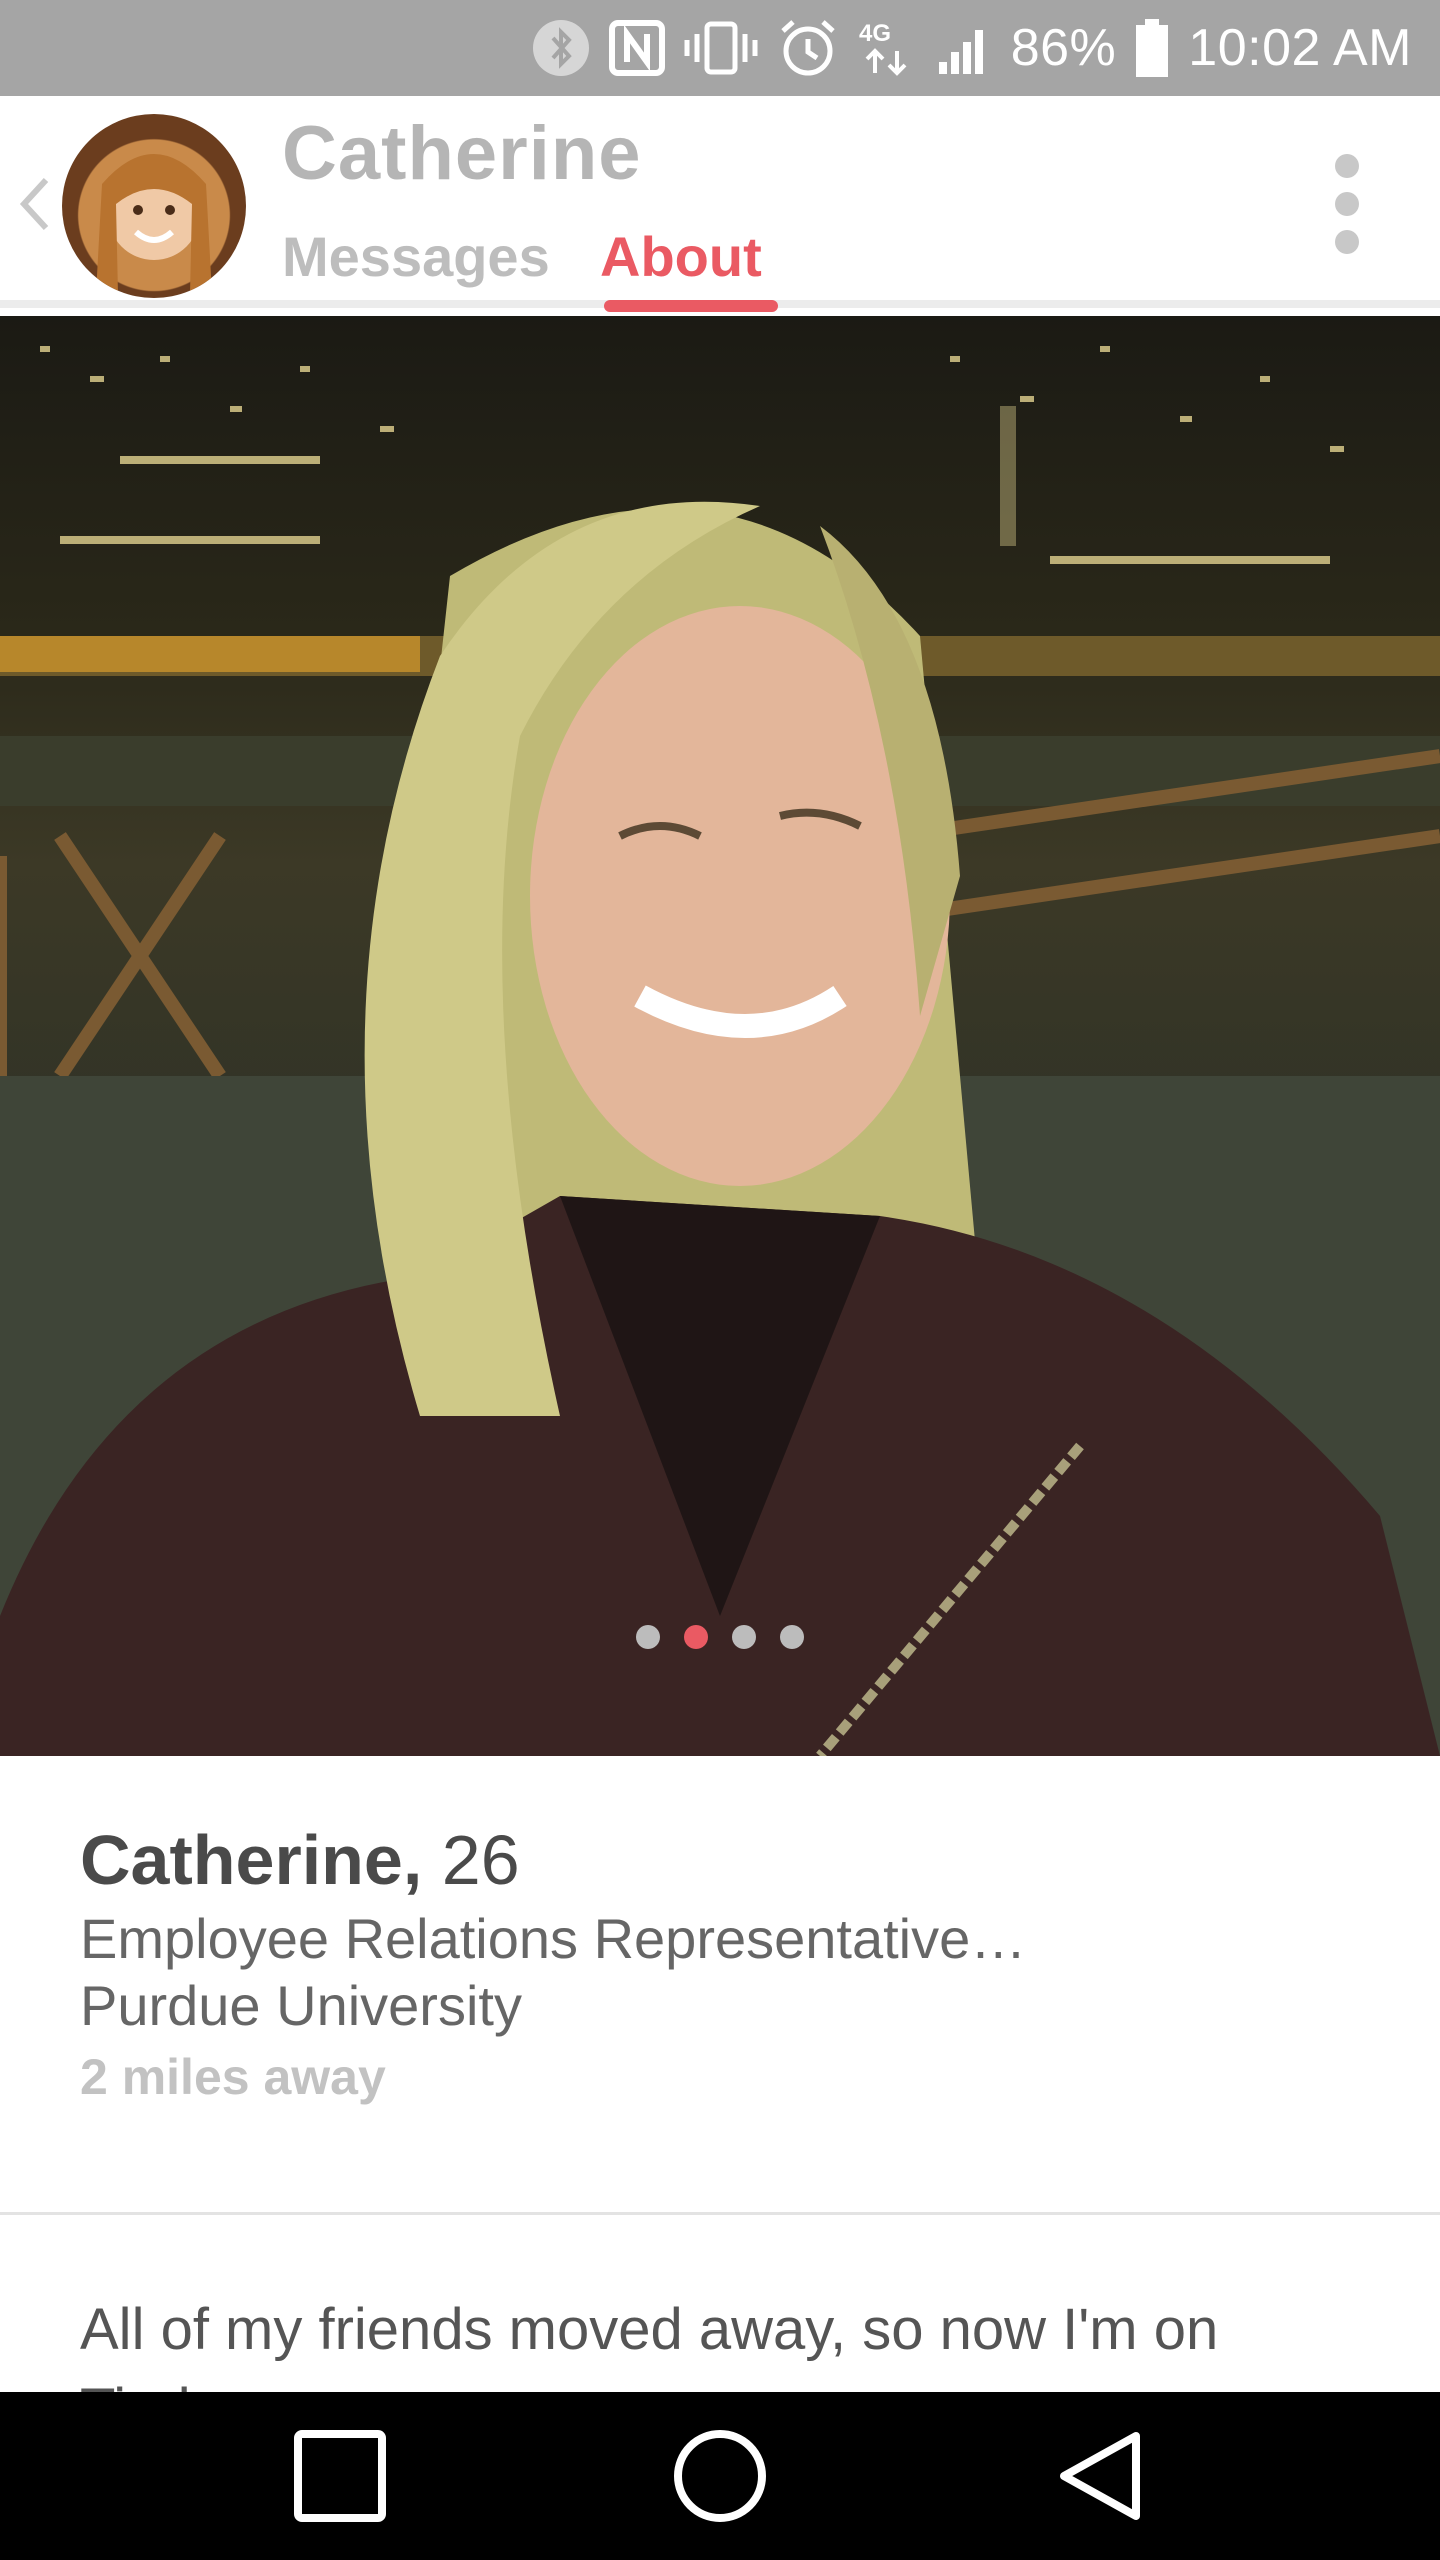 Image resolution: width=1440 pixels, height=2560 pixels. I want to click on vibrate-icon, so click(721, 48).